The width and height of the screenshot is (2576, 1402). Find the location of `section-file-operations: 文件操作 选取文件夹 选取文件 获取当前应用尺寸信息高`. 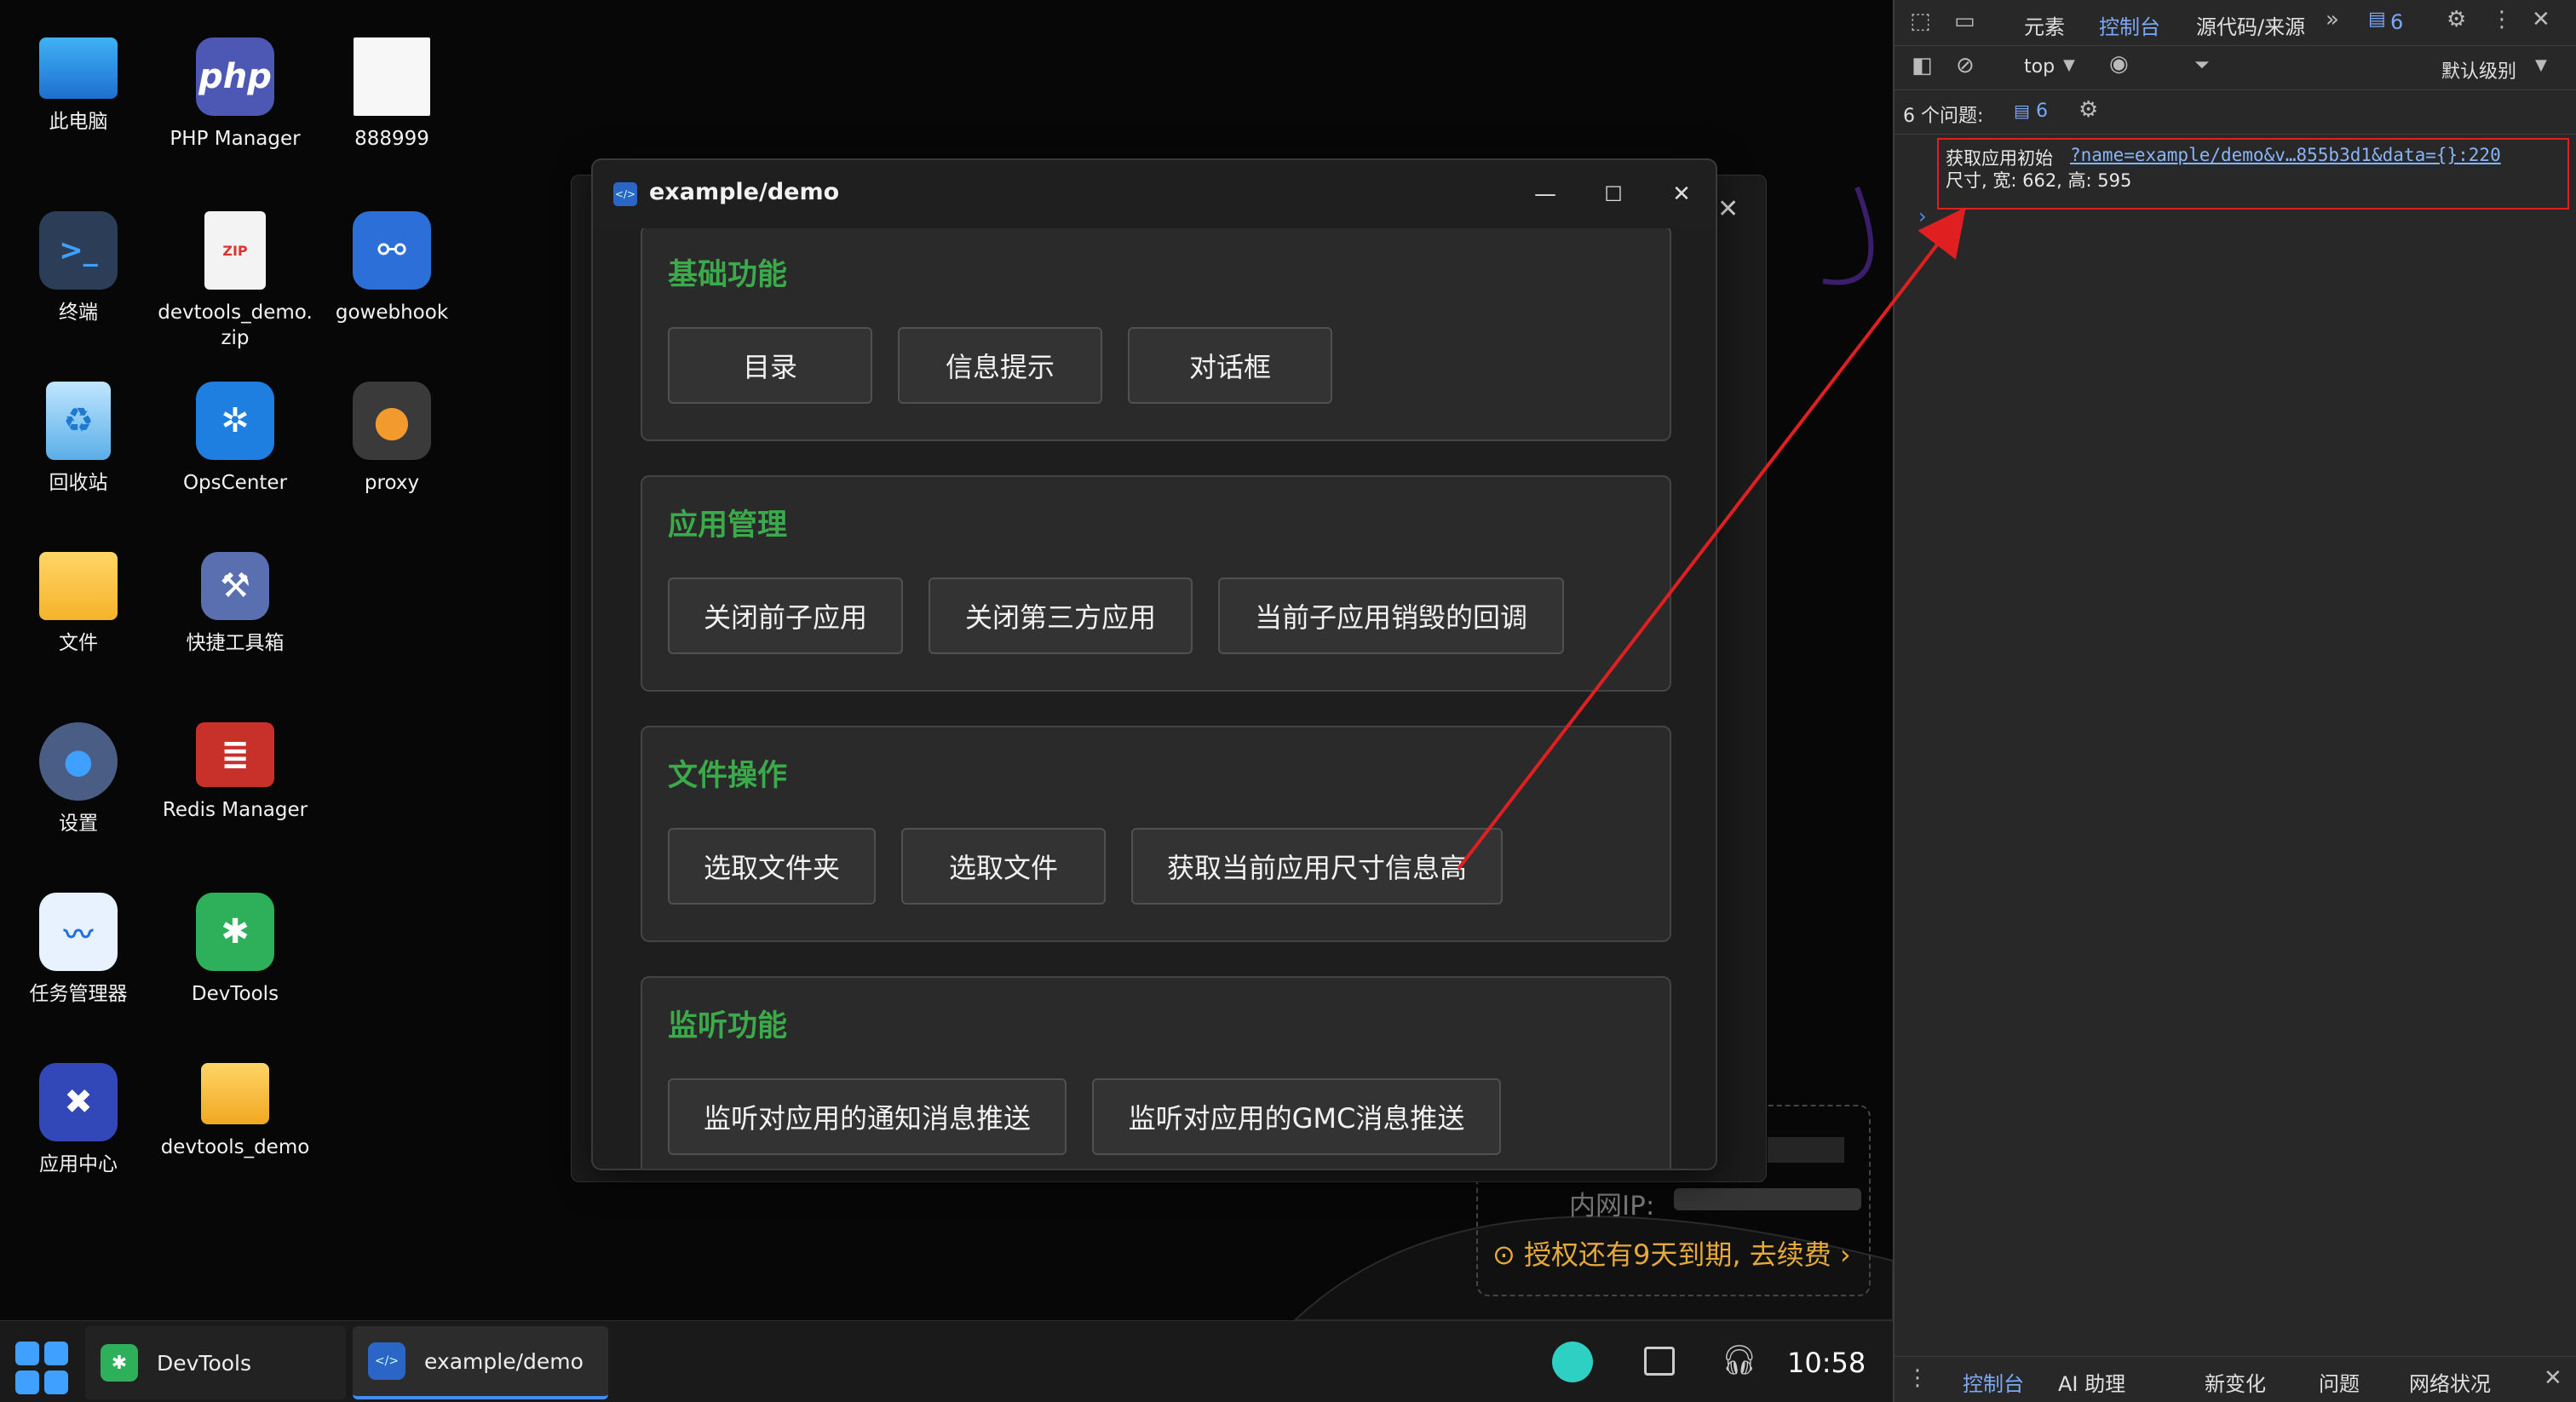

section-file-operations: 文件操作 选取文件夹 选取文件 获取当前应用尺寸信息高 is located at coordinates (1156, 834).